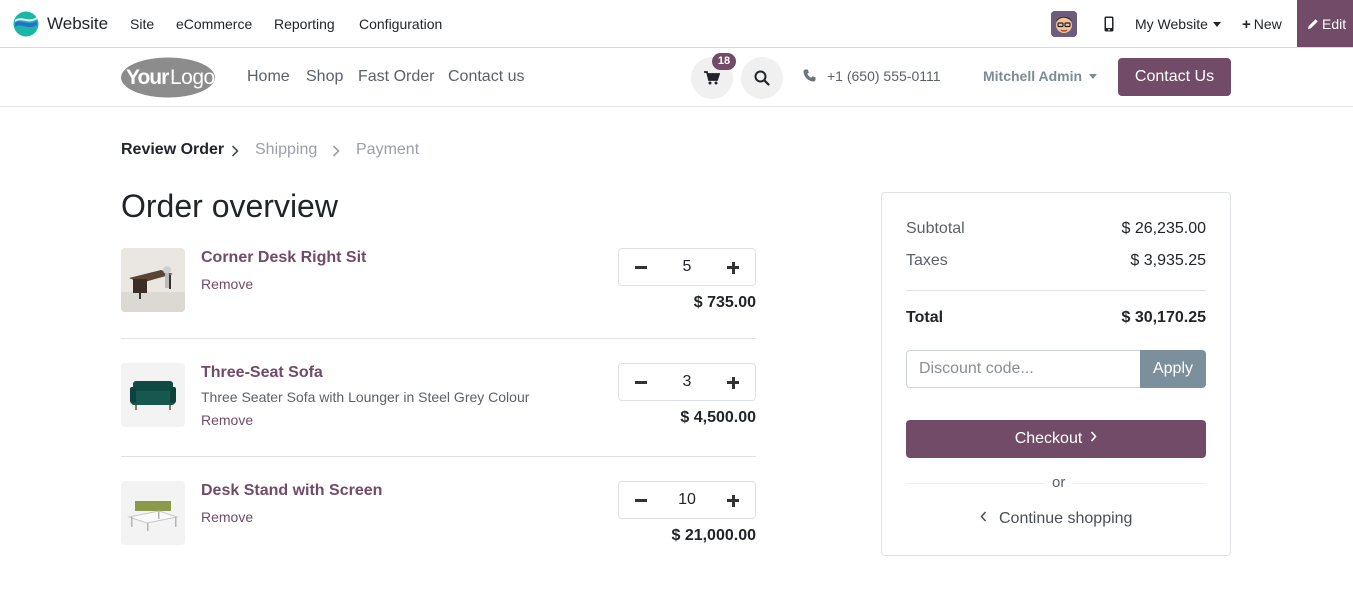 The width and height of the screenshot is (1353, 612). I want to click on continue-shopping-label: Continue shopping, so click(1066, 518).